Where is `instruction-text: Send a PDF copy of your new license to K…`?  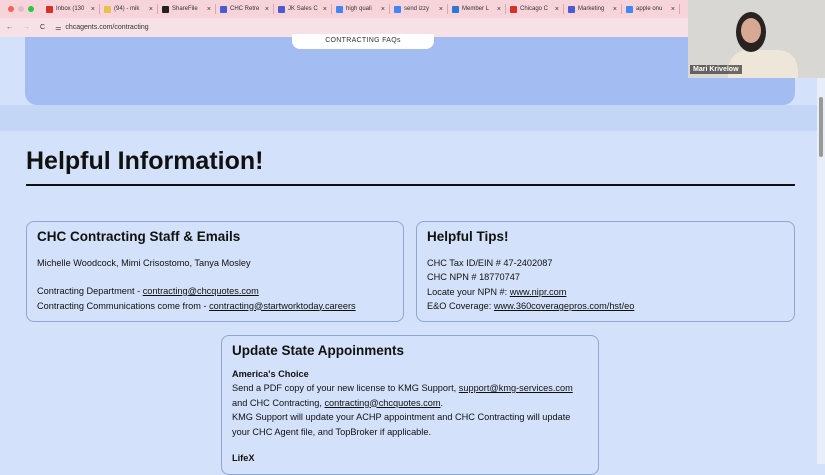
instruction-text: Send a PDF copy of your new license to K… is located at coordinates (345, 388).